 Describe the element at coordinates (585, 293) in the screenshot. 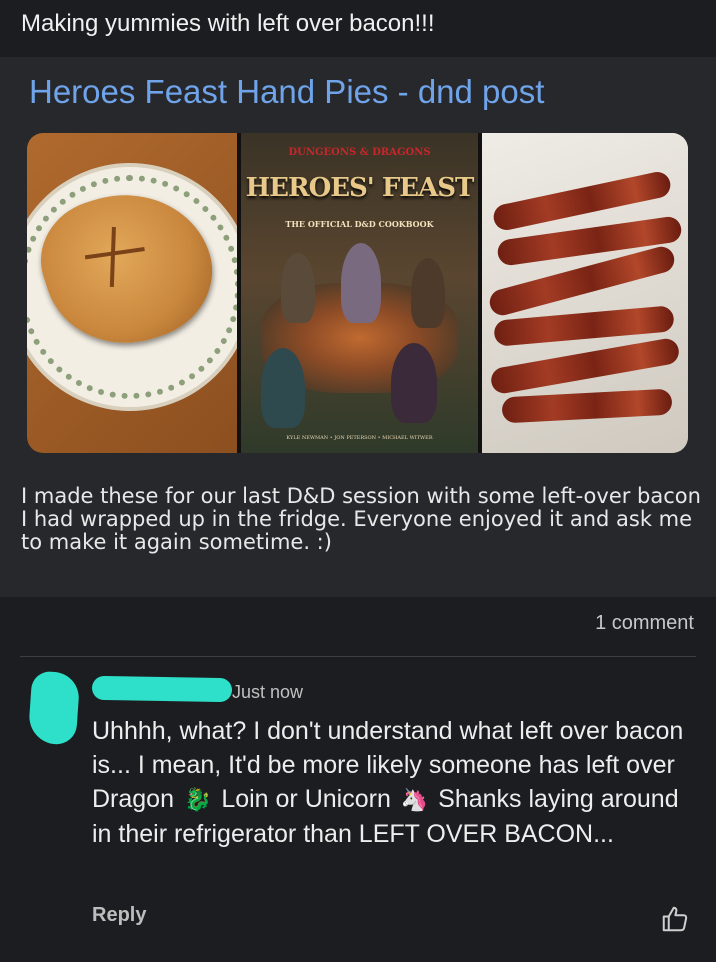

I see `bacon-photo` at that location.